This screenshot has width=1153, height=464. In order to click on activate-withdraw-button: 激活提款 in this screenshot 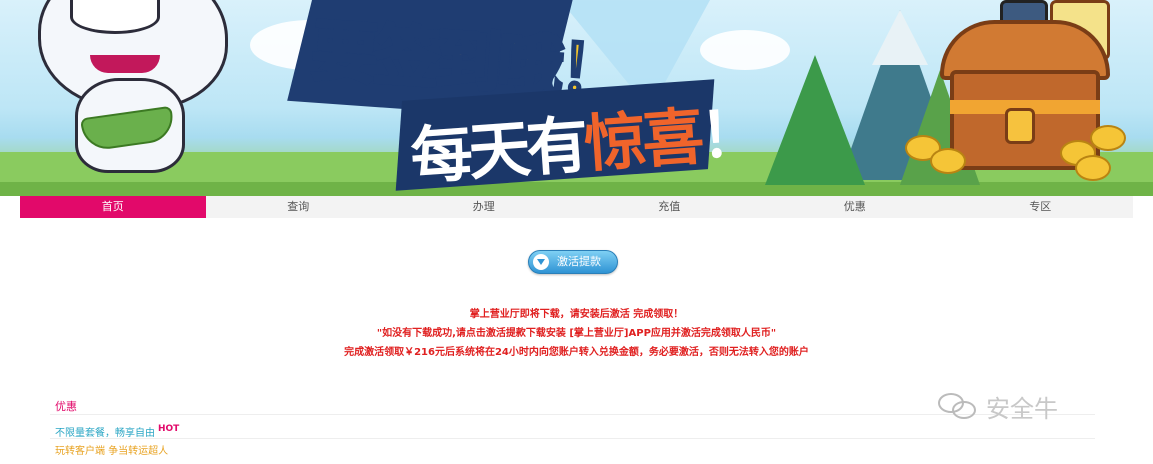, I will do `click(573, 262)`.